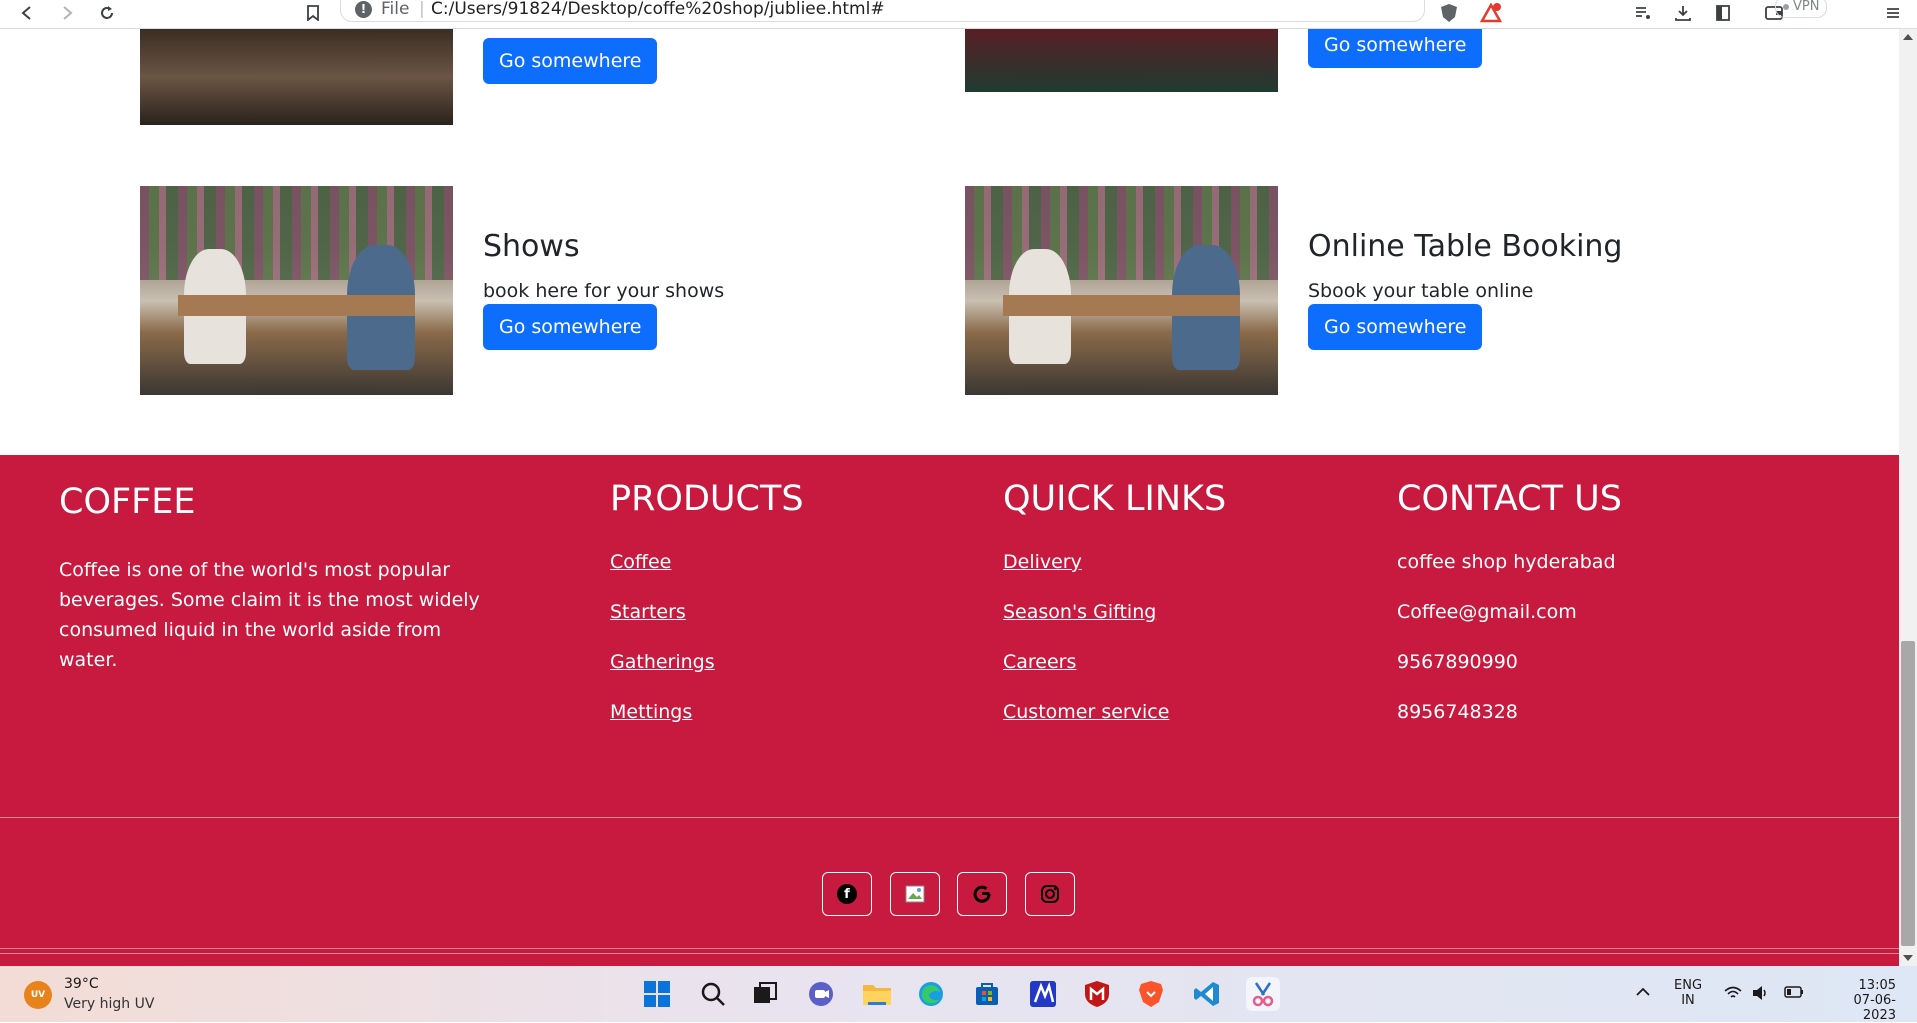 The height and width of the screenshot is (1023, 1917). Describe the element at coordinates (949, 948) in the screenshot. I see `footer-bottom-line` at that location.